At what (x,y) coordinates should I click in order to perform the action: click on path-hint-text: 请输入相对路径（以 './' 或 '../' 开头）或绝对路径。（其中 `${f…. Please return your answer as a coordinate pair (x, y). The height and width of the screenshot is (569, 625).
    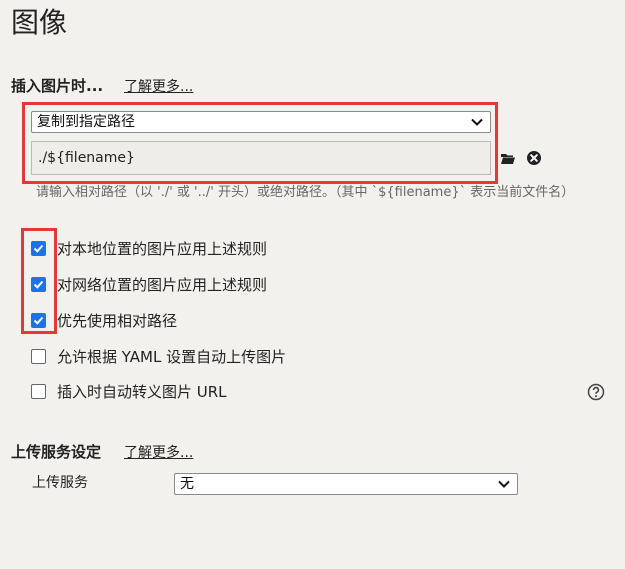
    Looking at the image, I should click on (305, 192).